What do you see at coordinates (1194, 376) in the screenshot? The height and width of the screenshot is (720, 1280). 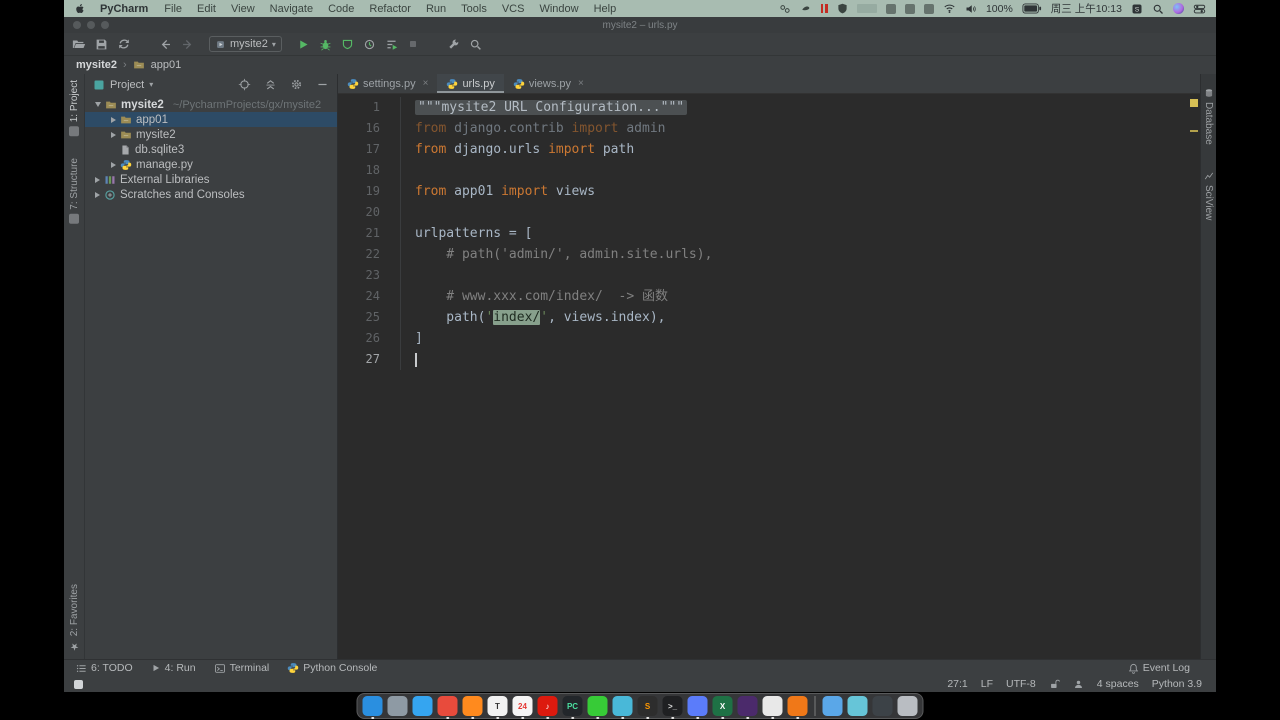 I see `inspection-scrollbar` at bounding box center [1194, 376].